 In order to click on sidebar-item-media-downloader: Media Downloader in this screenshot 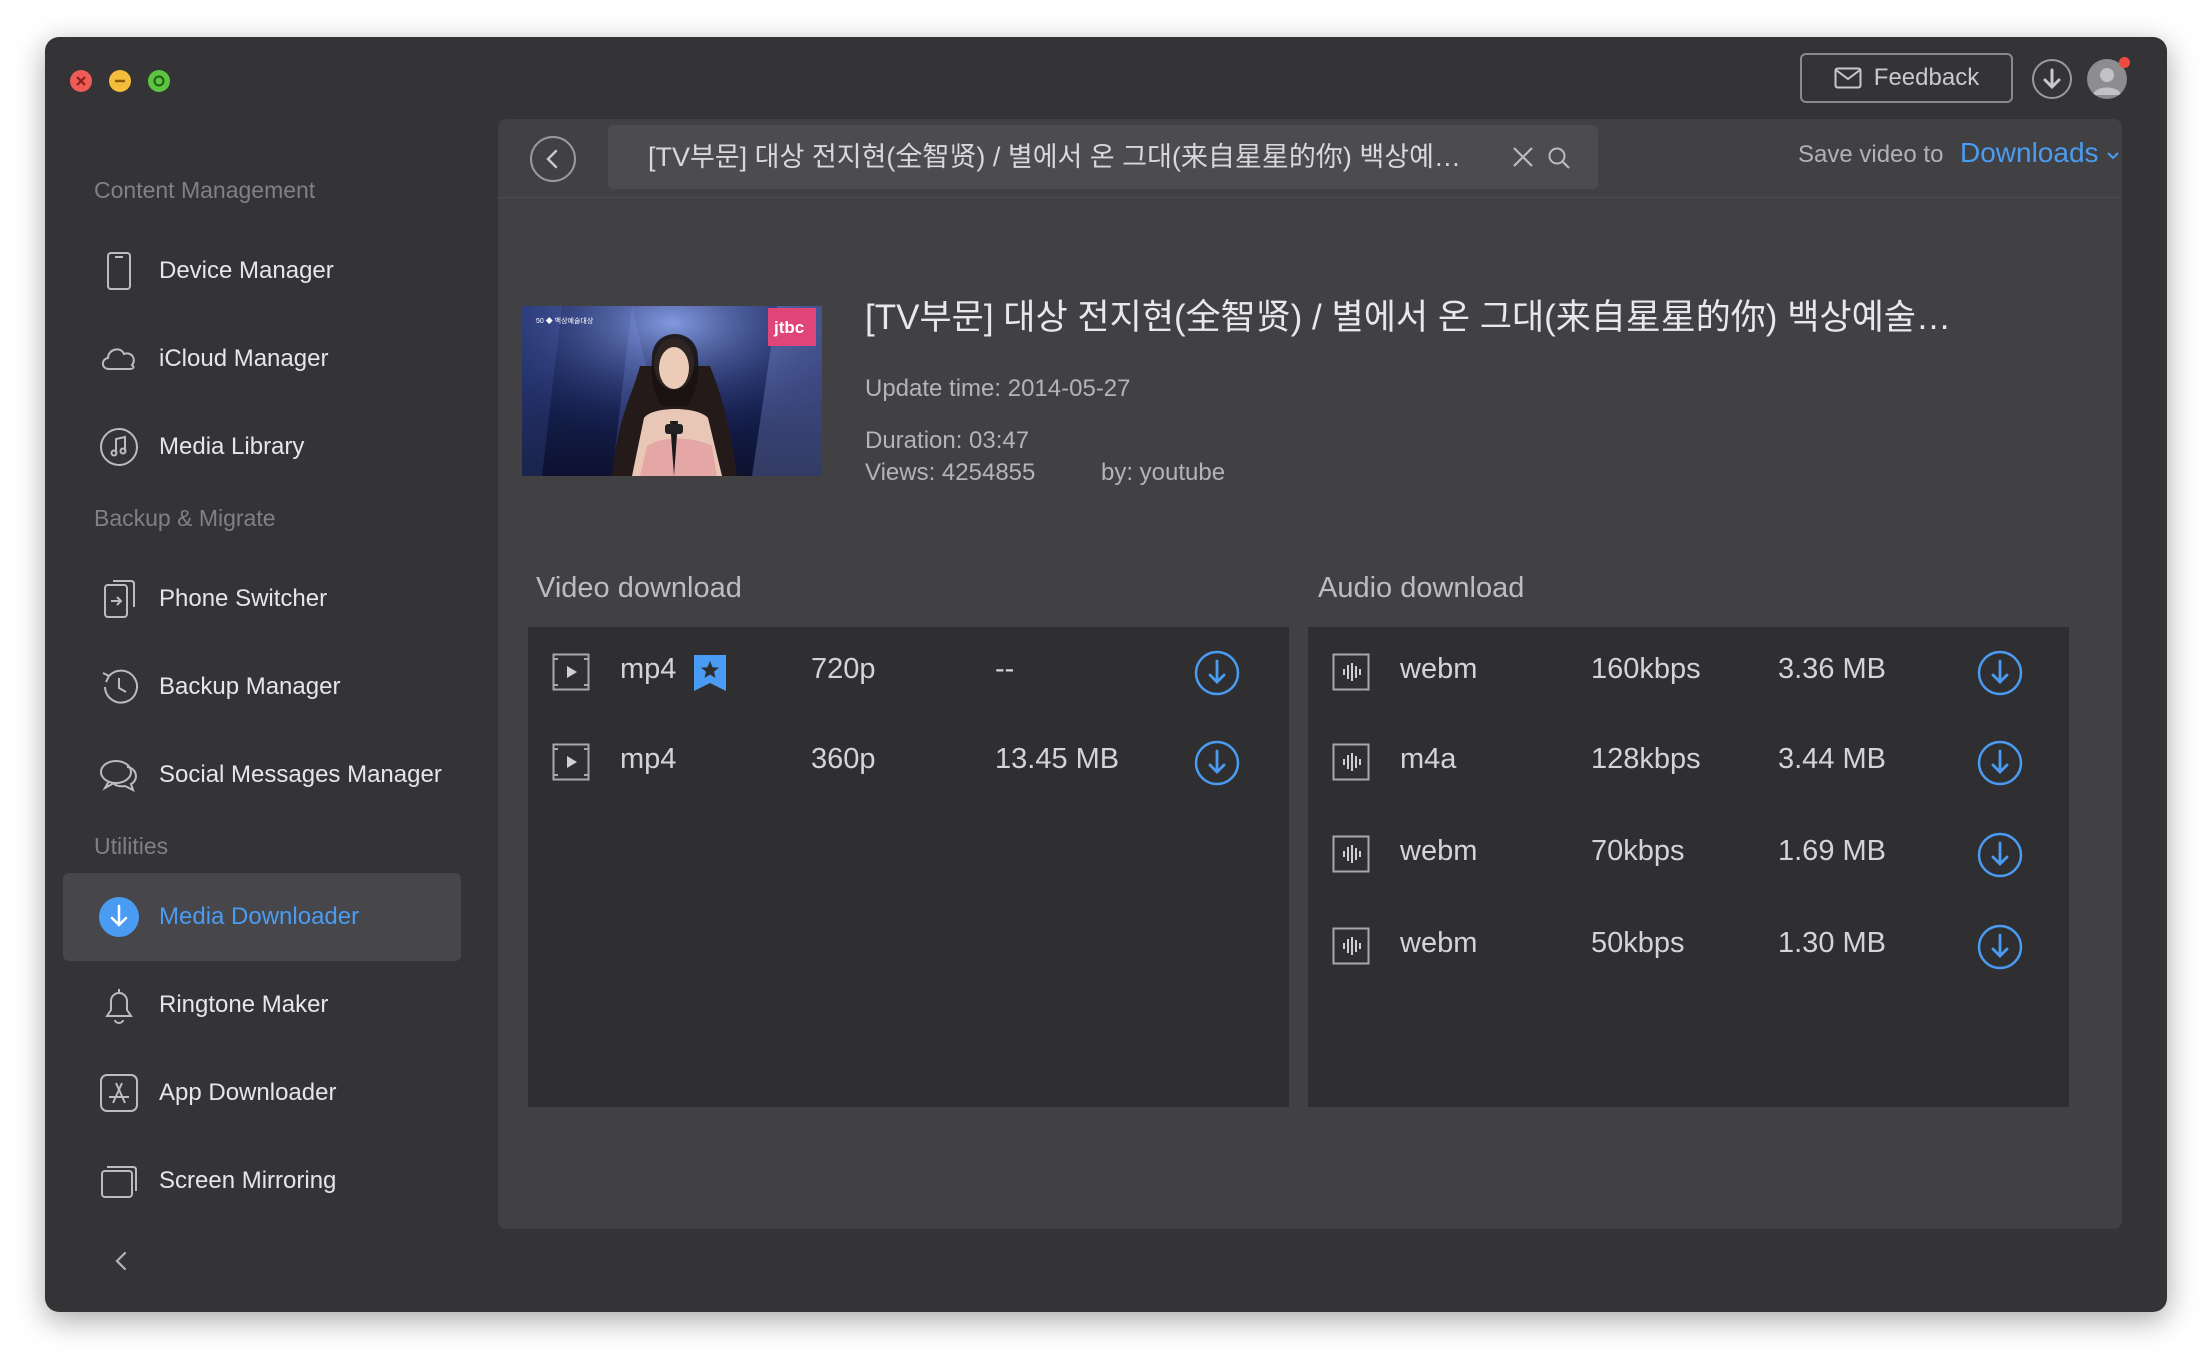, I will do `click(262, 917)`.